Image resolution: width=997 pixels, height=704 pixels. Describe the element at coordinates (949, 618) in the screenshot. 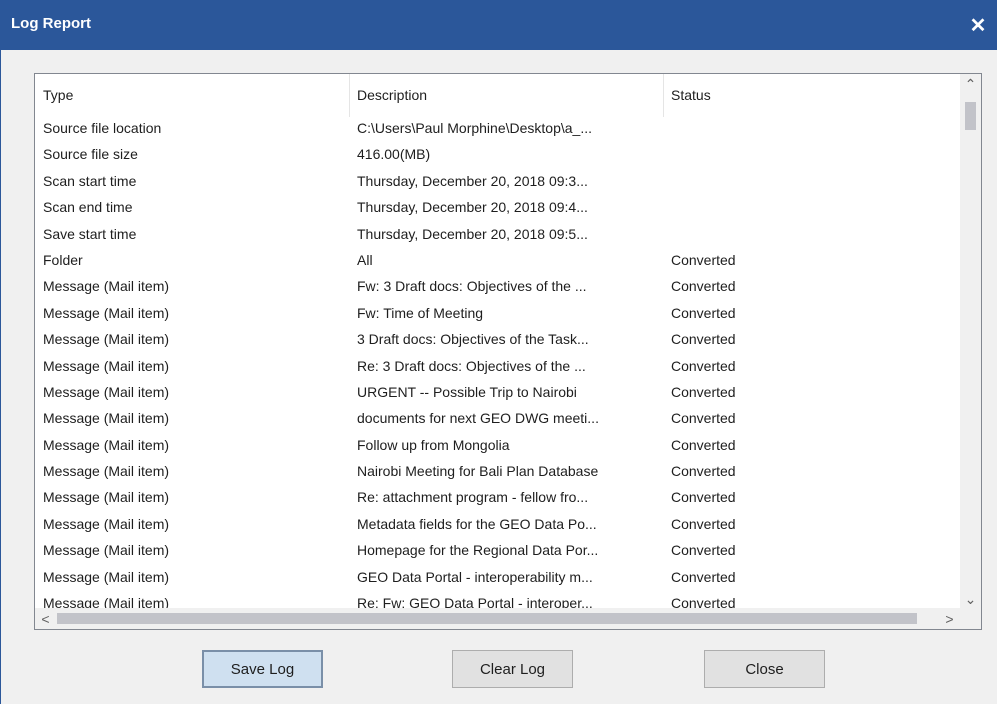

I see `scroll-right-icon: >` at that location.